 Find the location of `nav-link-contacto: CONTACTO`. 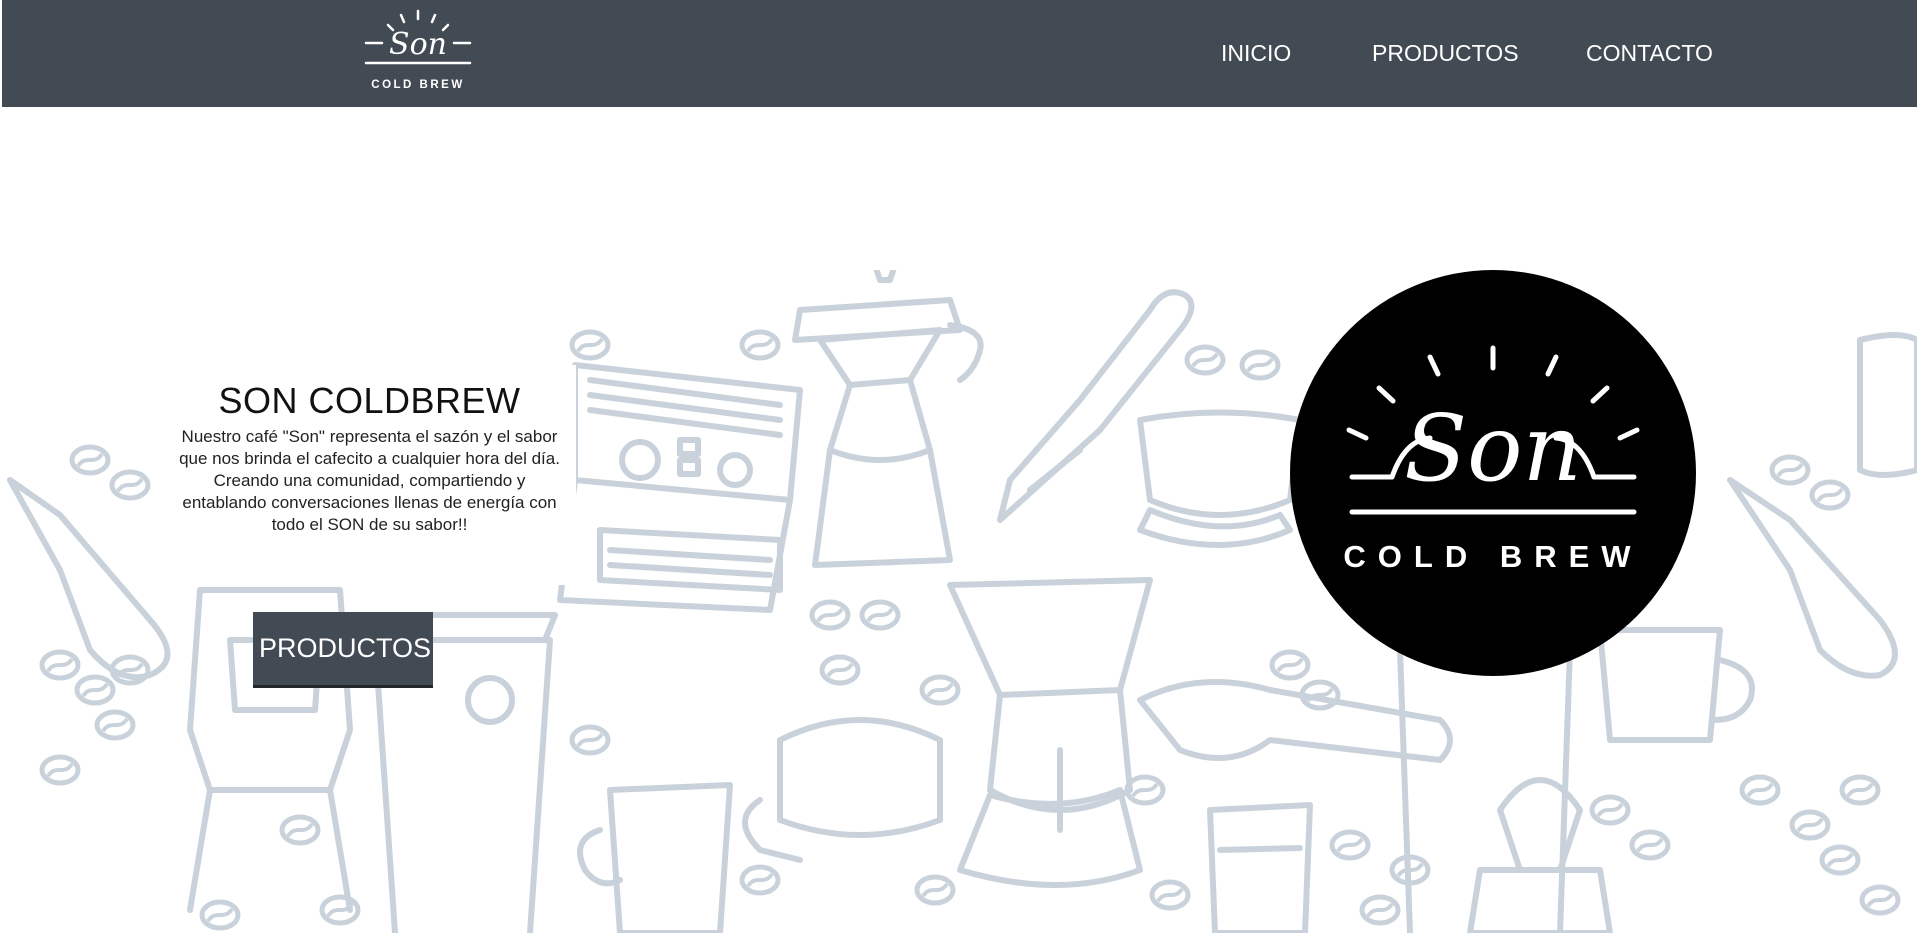

nav-link-contacto: CONTACTO is located at coordinates (1649, 53).